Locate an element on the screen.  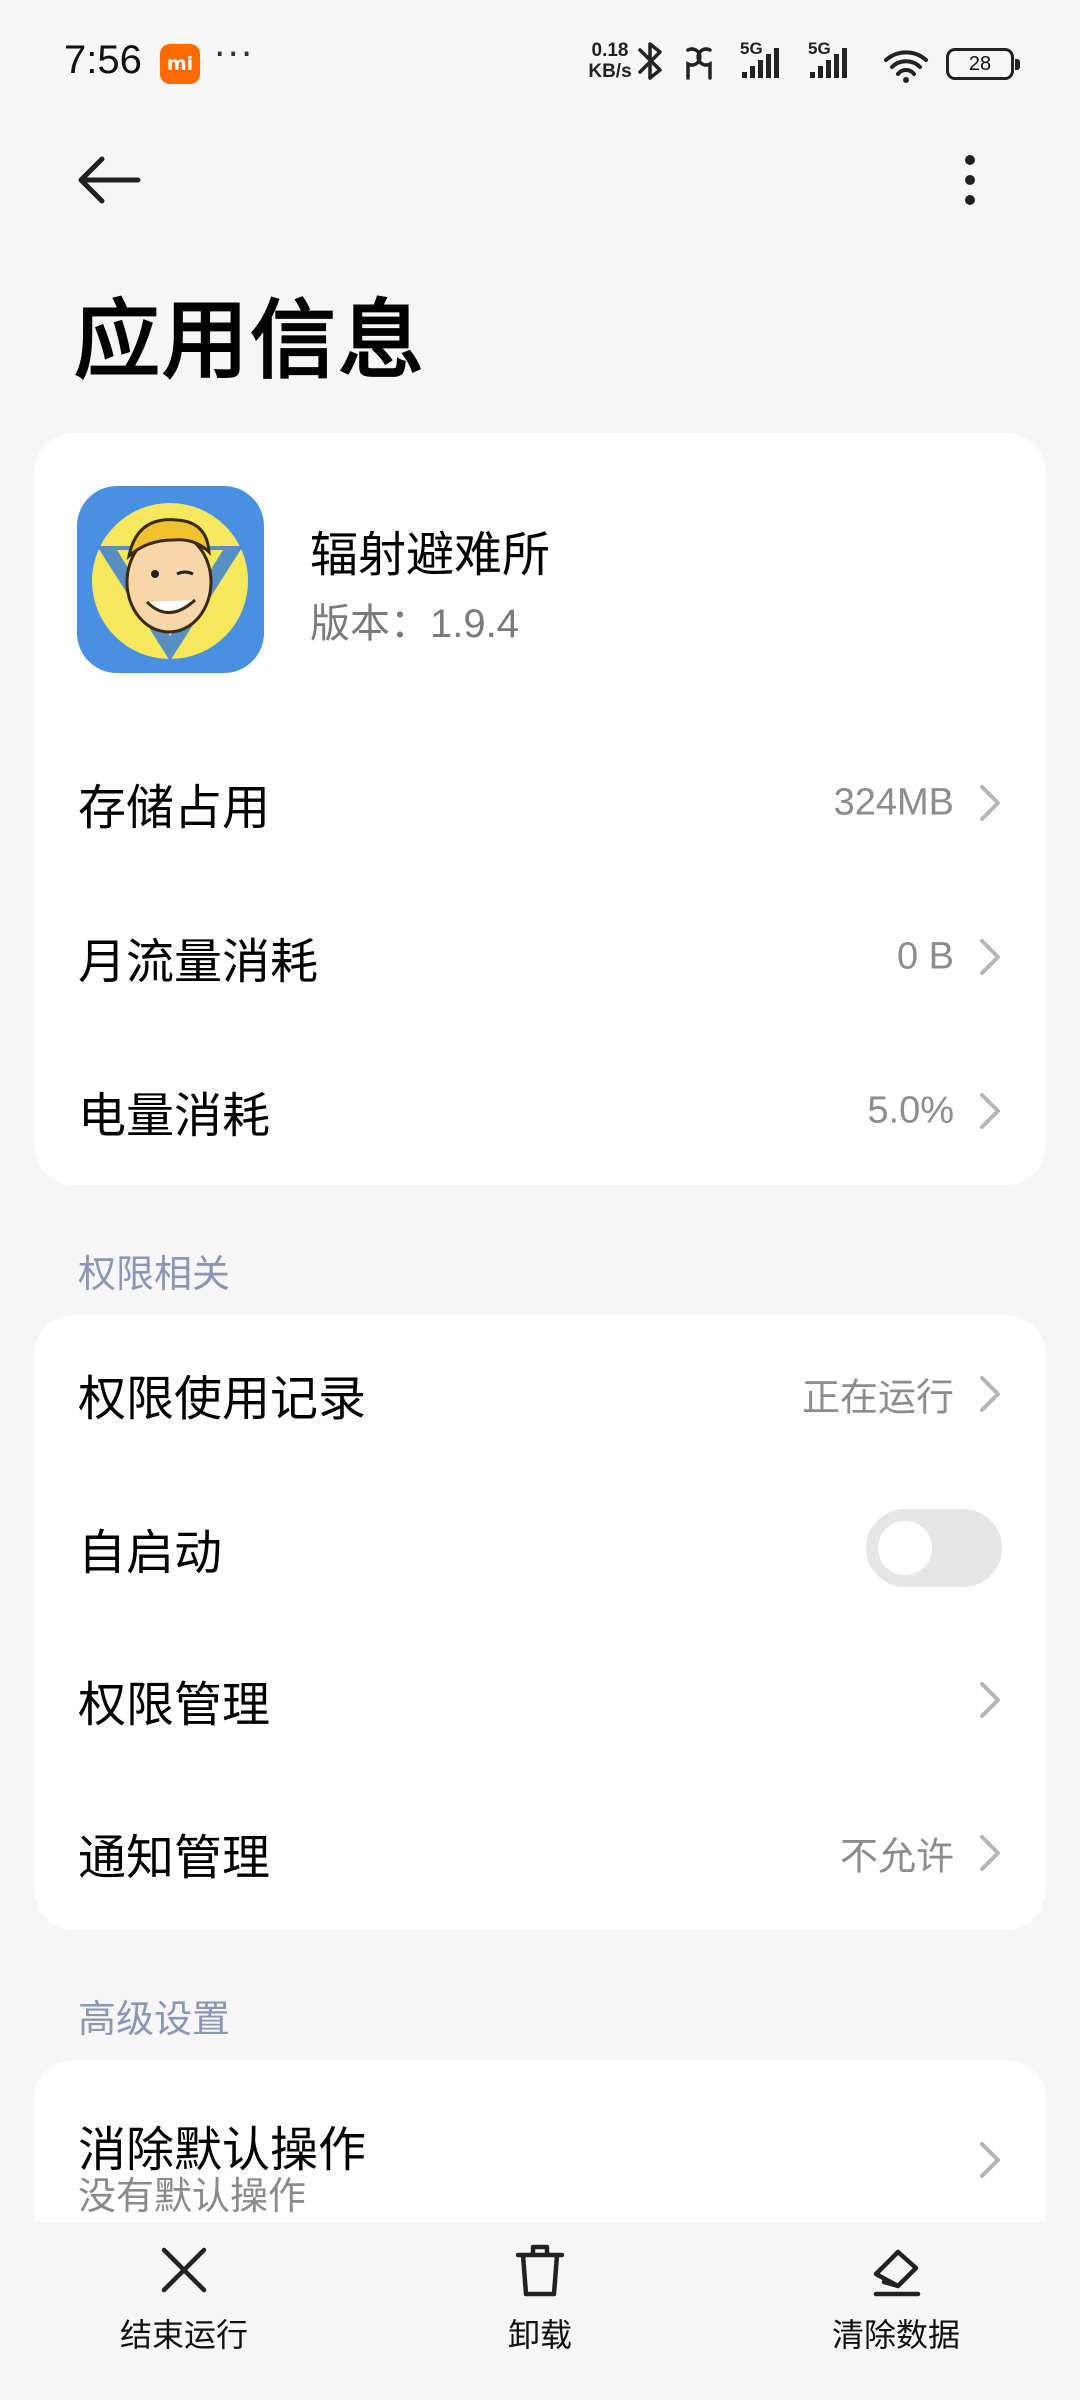
force-stop-label: 结束运行 is located at coordinates (183, 2335).